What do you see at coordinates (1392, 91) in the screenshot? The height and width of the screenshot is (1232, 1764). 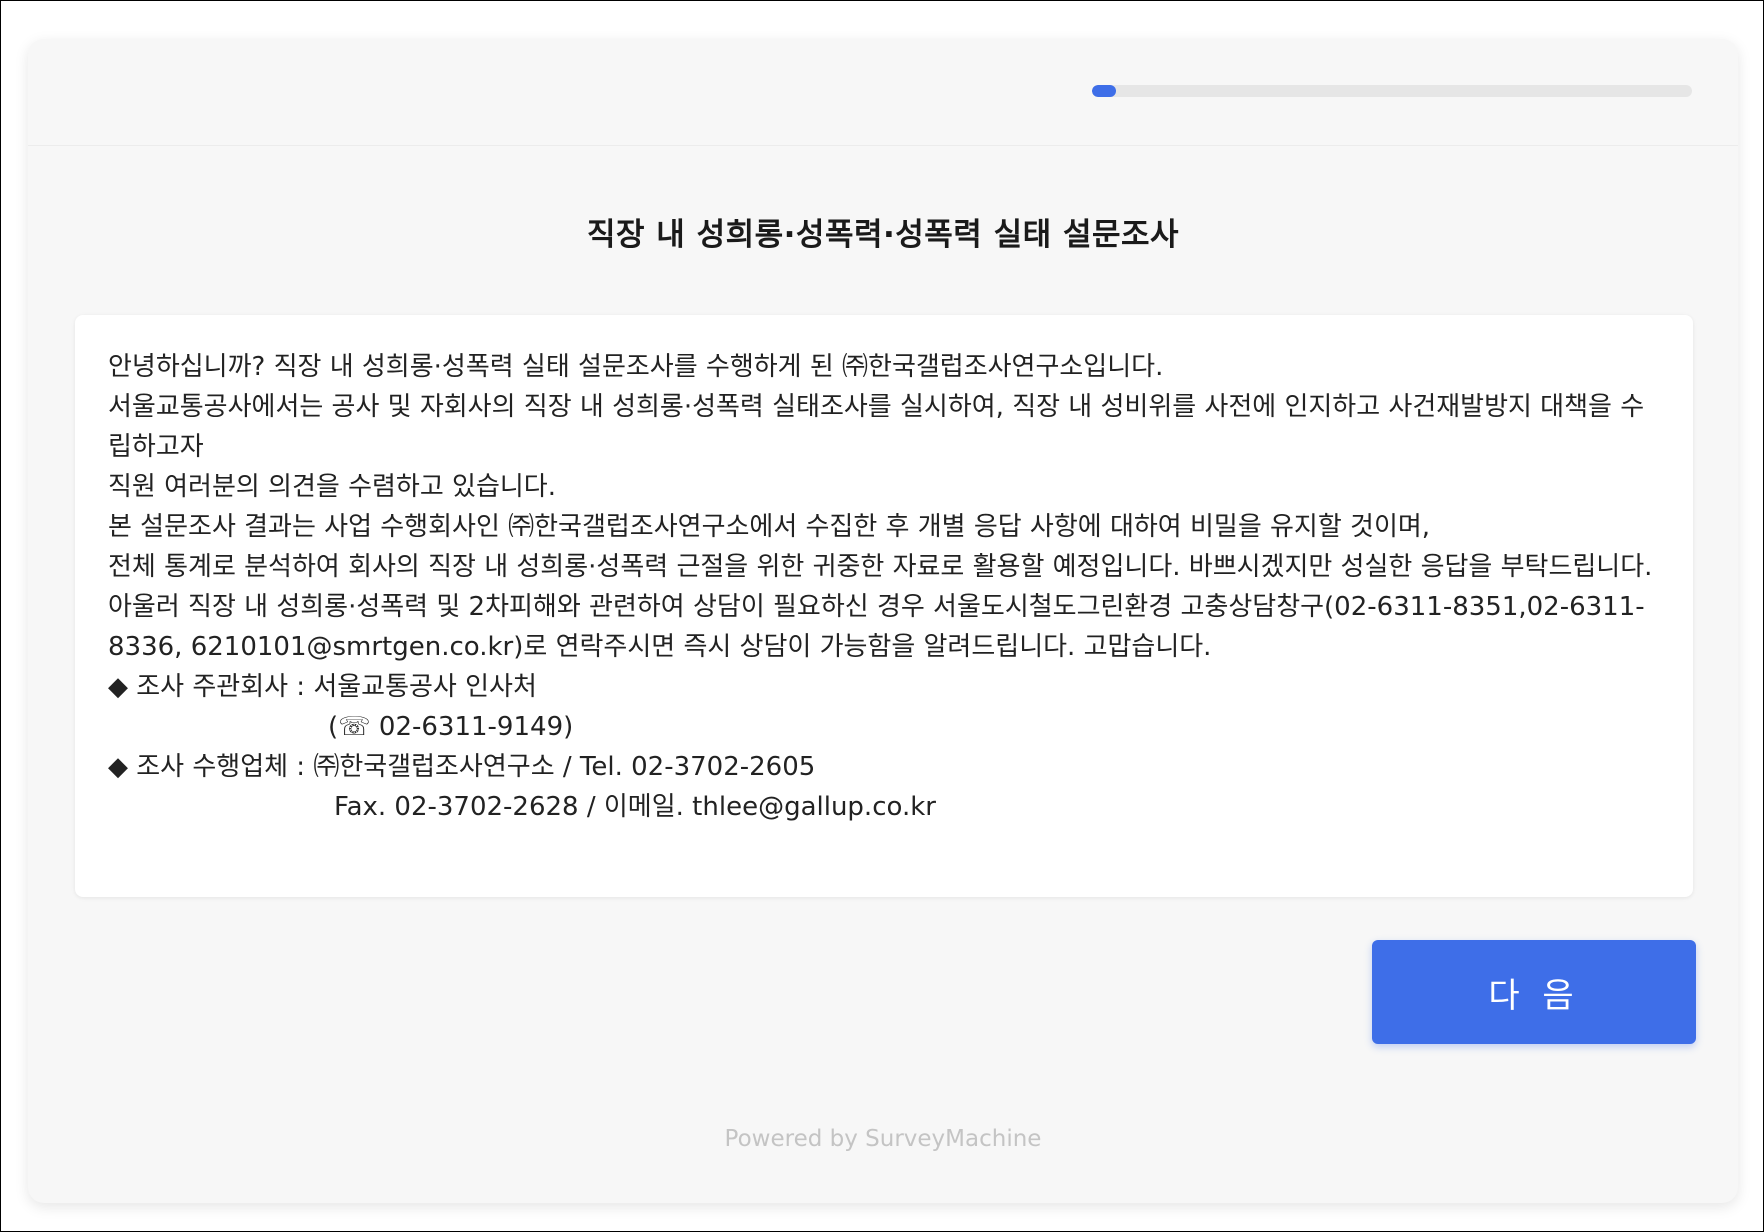 I see `progress-bar` at bounding box center [1392, 91].